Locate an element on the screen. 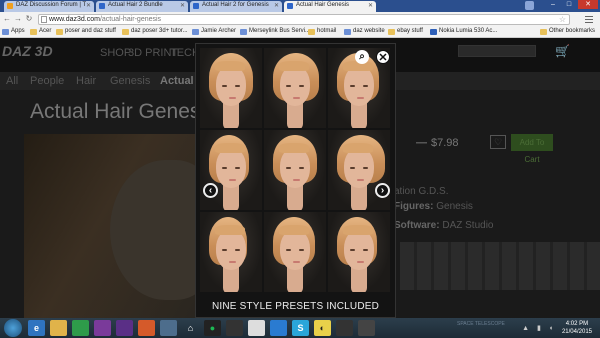 The height and width of the screenshot is (338, 600). maximize-icon: □ is located at coordinates (569, 4).